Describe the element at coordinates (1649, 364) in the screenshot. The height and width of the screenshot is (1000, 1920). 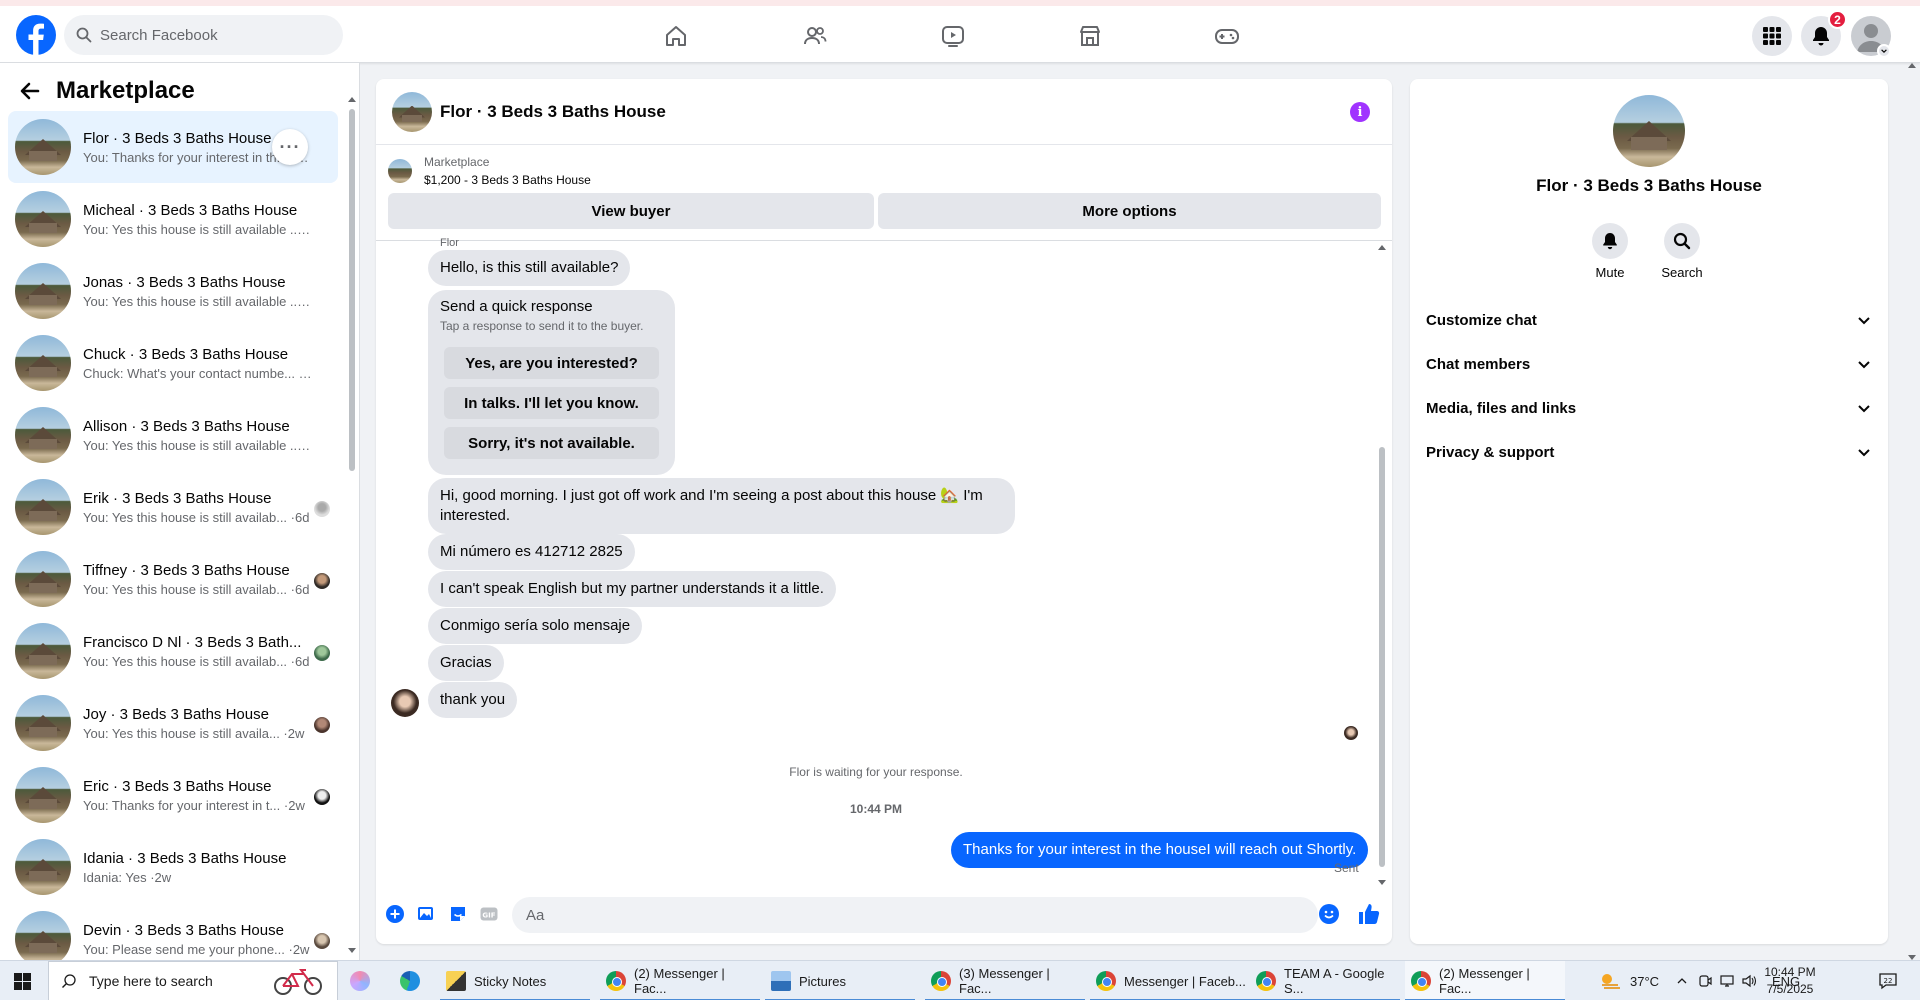
I see `chat-members-section: Chat members` at that location.